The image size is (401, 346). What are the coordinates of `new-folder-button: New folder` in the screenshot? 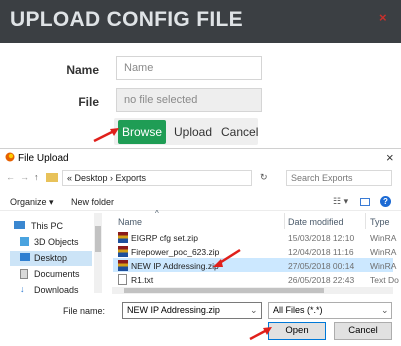 It's located at (92, 202).